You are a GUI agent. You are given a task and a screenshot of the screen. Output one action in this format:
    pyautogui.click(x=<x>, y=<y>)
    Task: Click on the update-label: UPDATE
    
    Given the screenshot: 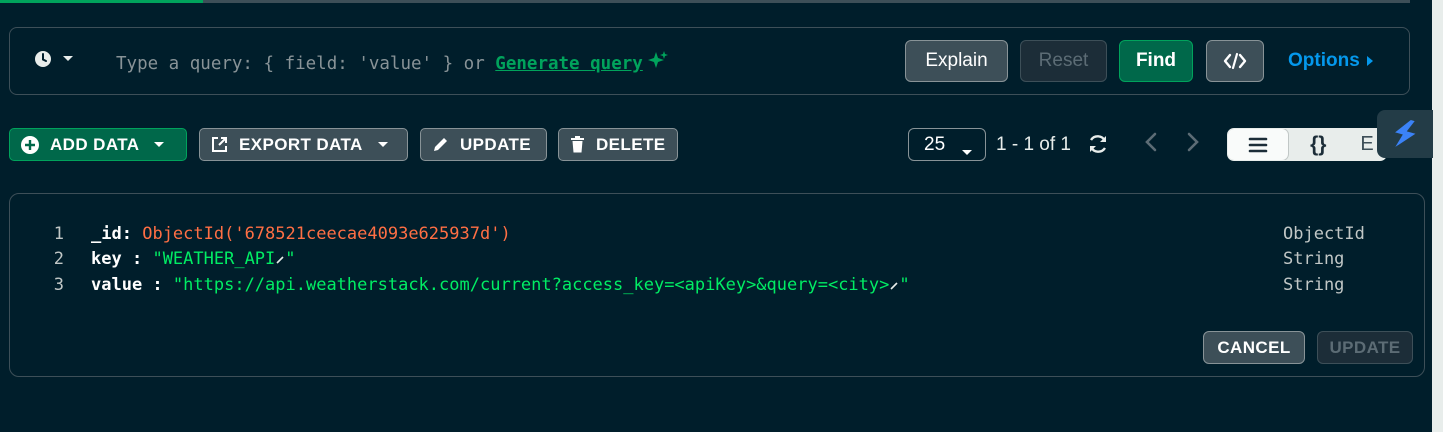 What is the action you would take?
    pyautogui.click(x=496, y=144)
    